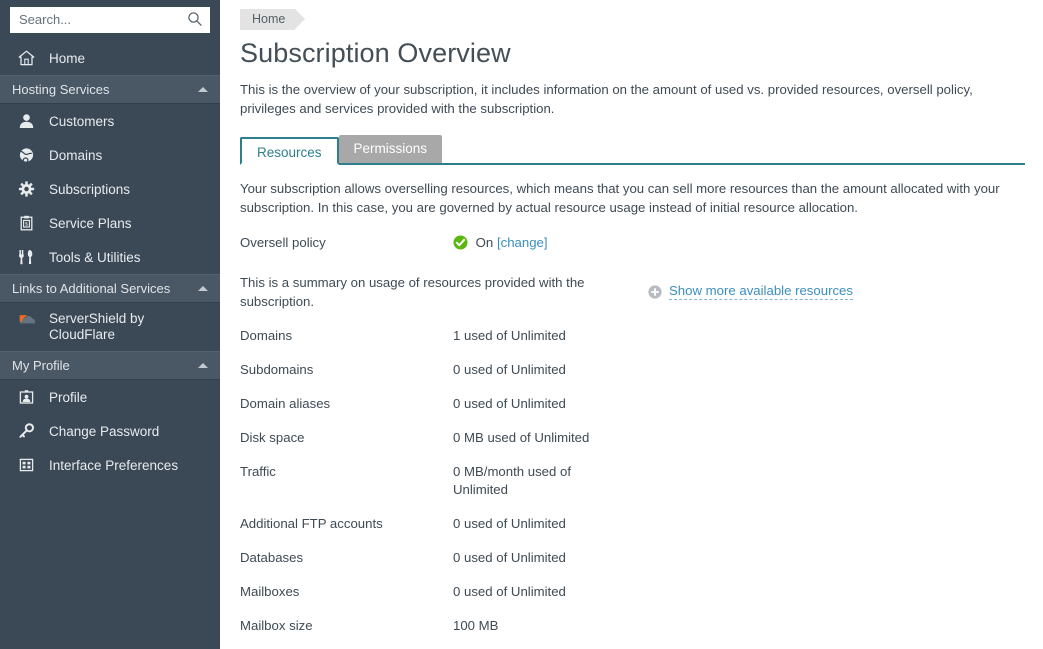 The width and height of the screenshot is (1043, 649). What do you see at coordinates (82, 121) in the screenshot?
I see `sidebar-item-label: Customers` at bounding box center [82, 121].